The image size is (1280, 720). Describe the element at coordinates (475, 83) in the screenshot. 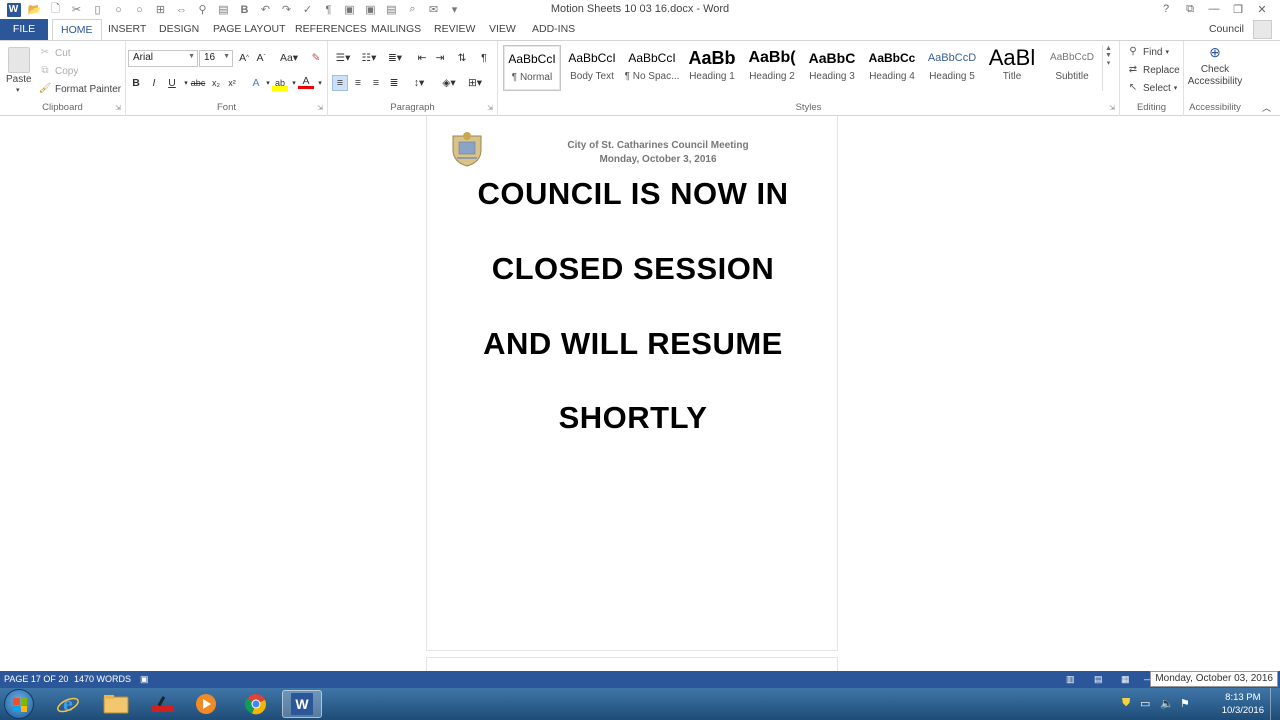

I see `borders-icon: ⊞▾` at that location.